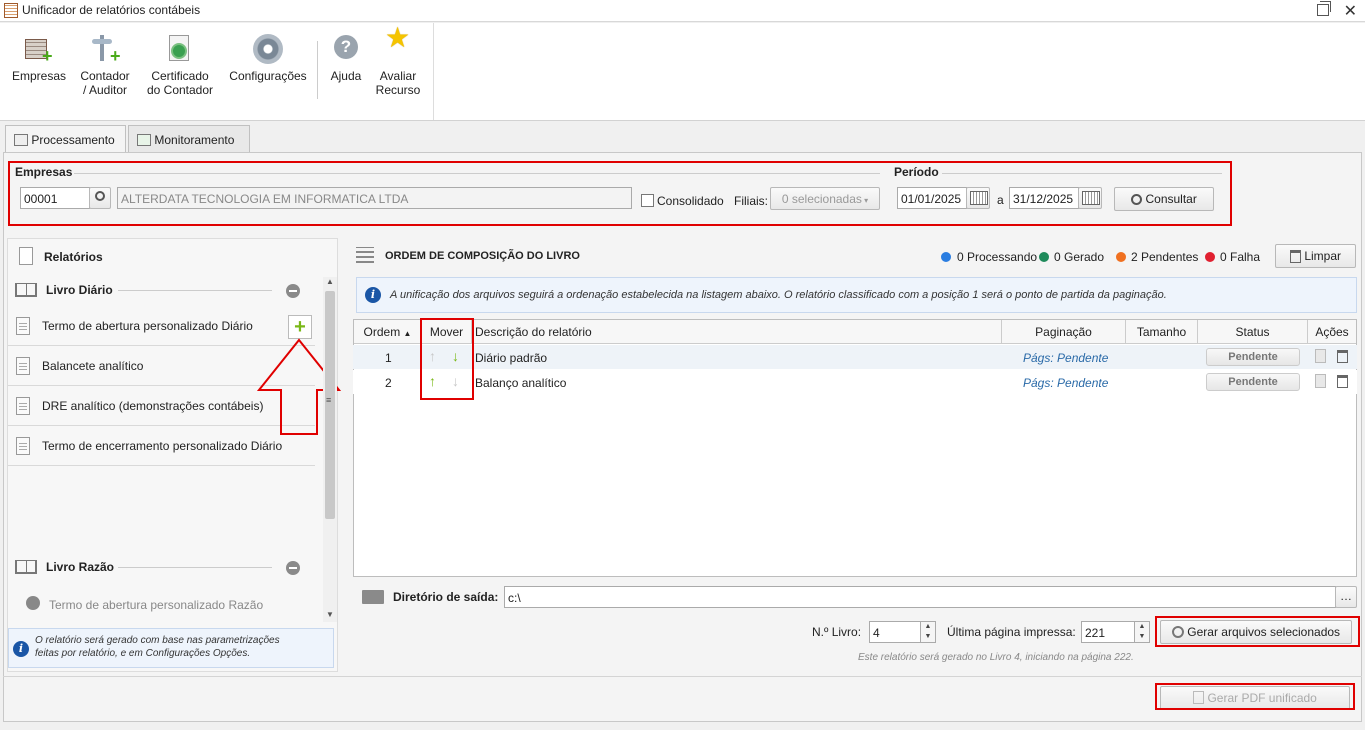 This screenshot has width=1365, height=730. What do you see at coordinates (317, 70) in the screenshot?
I see `ribbon-separator` at bounding box center [317, 70].